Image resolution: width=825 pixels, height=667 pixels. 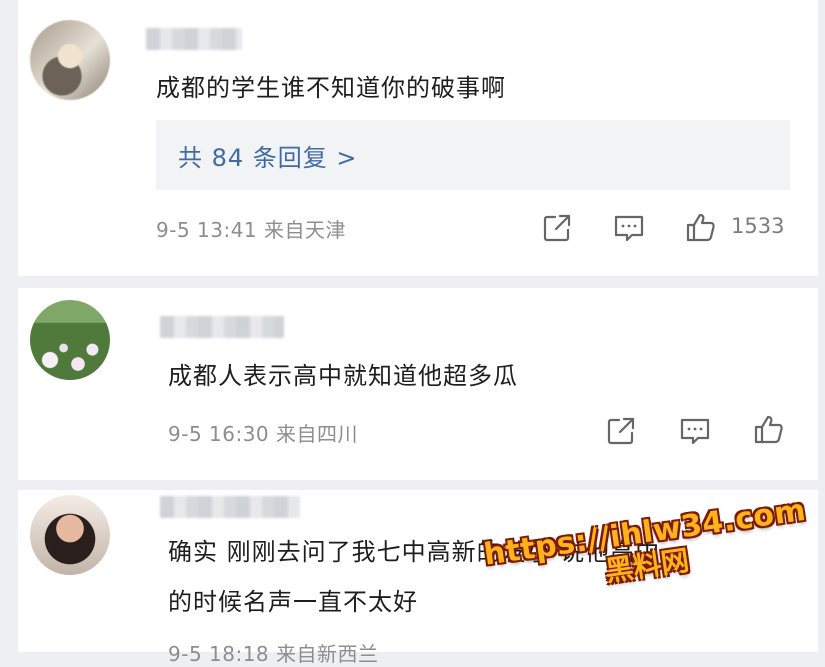 I want to click on comment-meta: 9-5 16:30 来自四川, so click(x=263, y=432).